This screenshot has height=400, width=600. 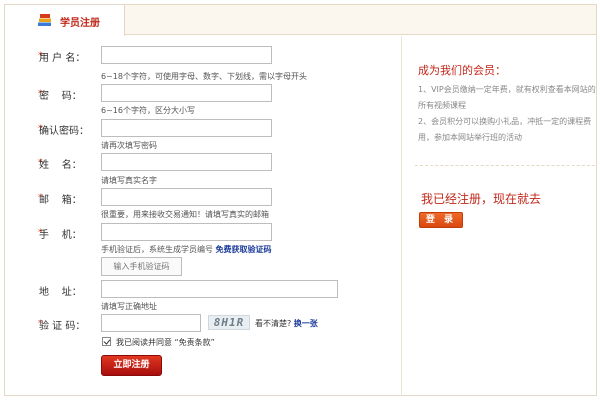 What do you see at coordinates (229, 322) in the screenshot?
I see `captcha-image: 8H1R` at bounding box center [229, 322].